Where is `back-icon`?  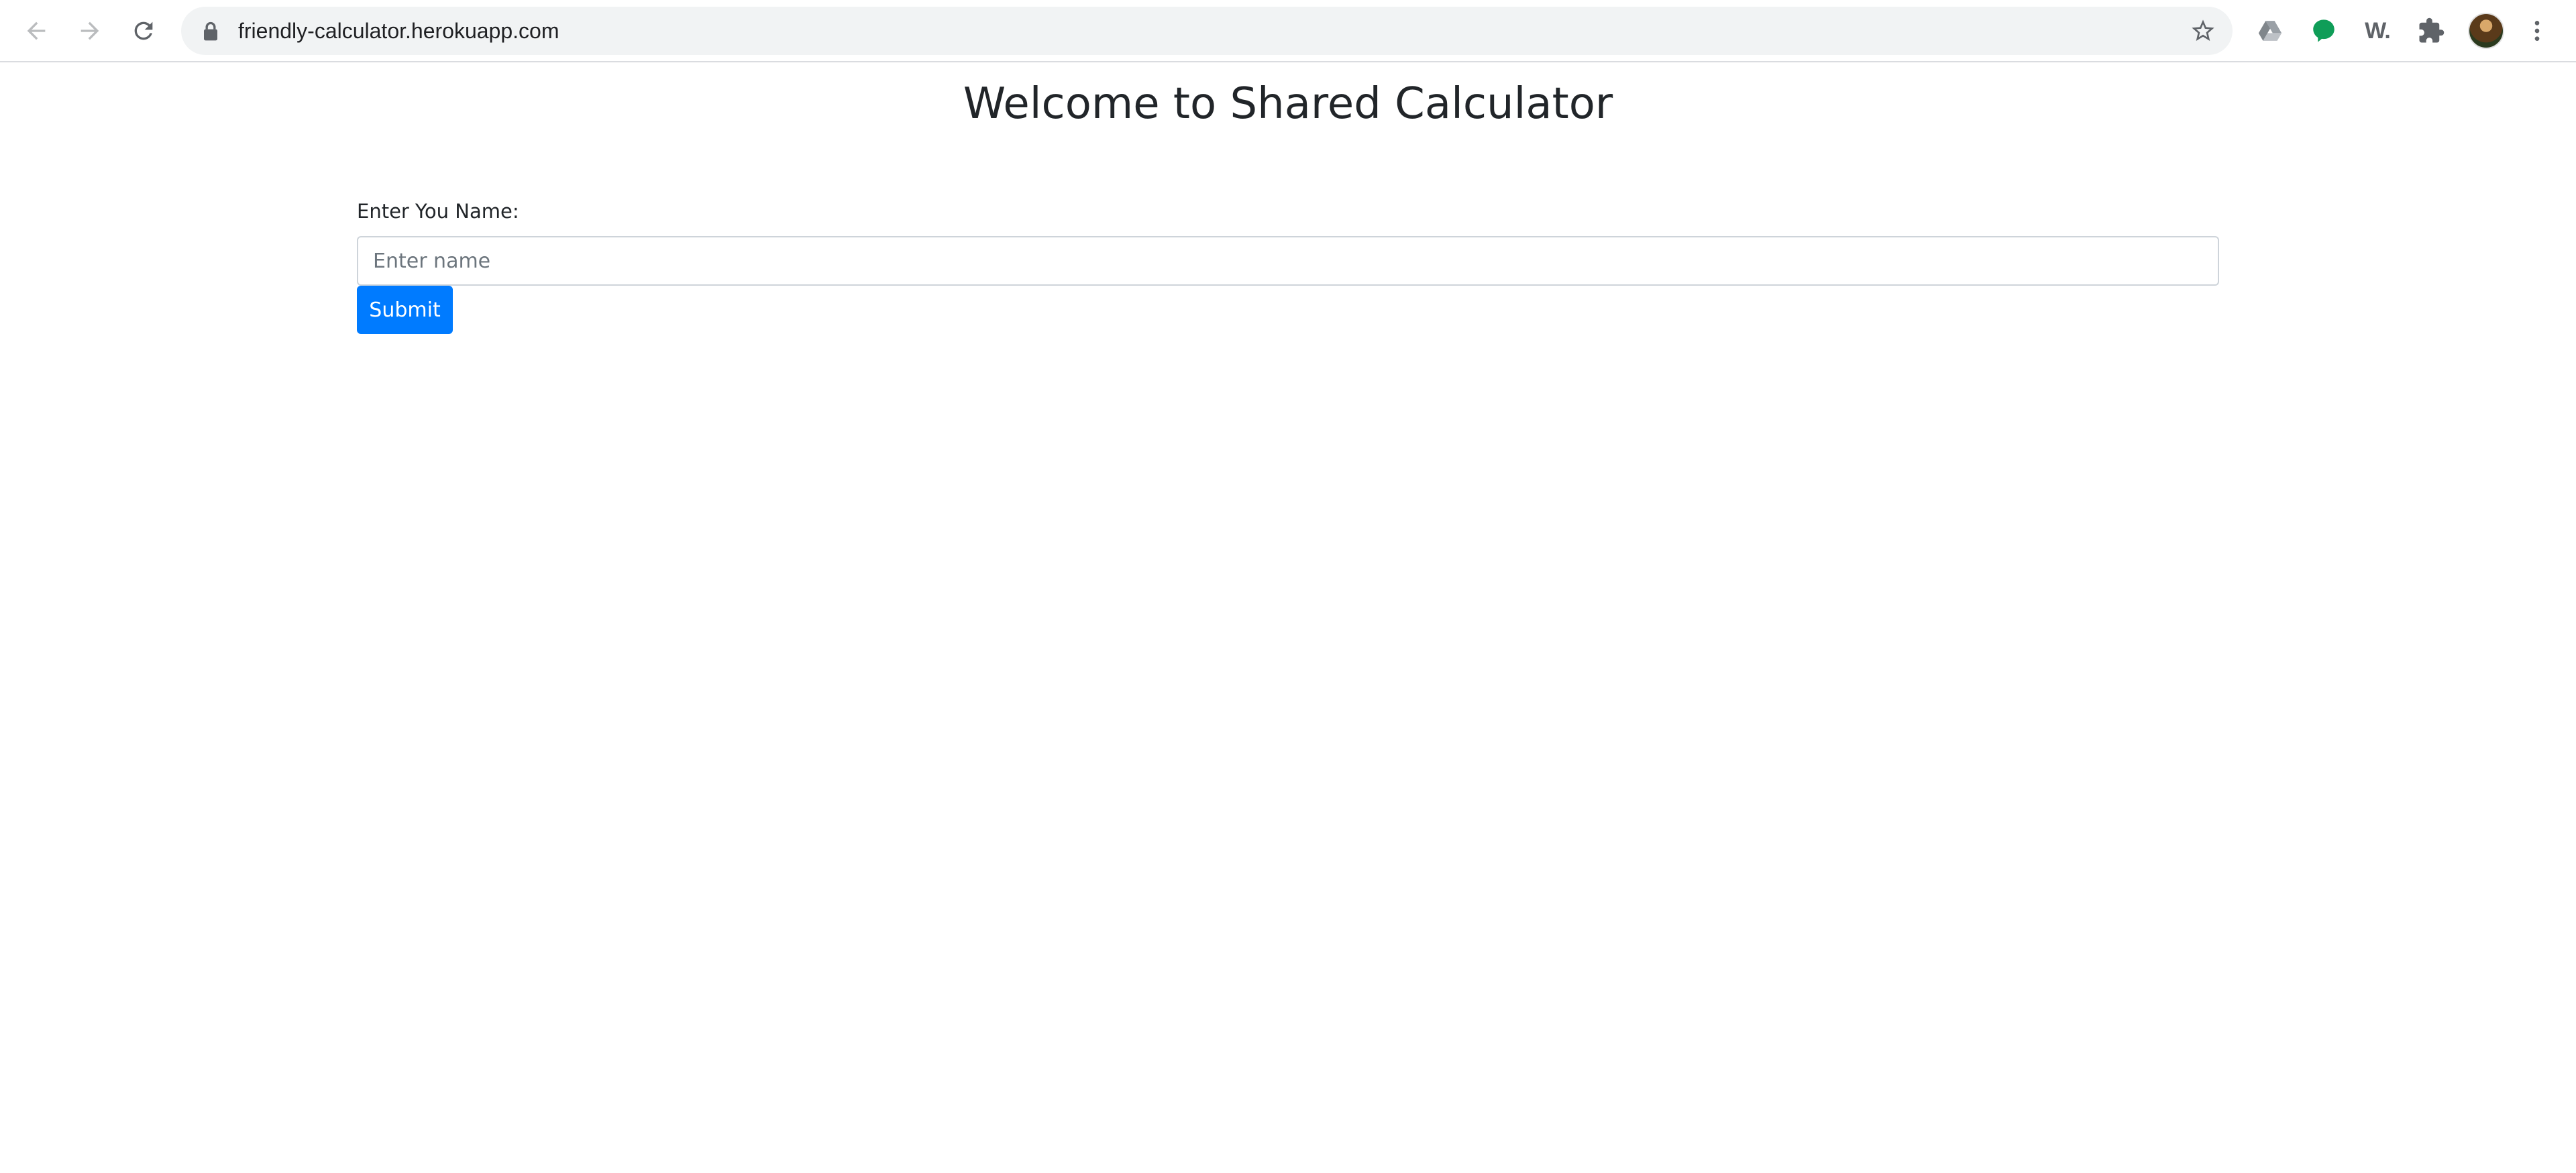
back-icon is located at coordinates (36, 30).